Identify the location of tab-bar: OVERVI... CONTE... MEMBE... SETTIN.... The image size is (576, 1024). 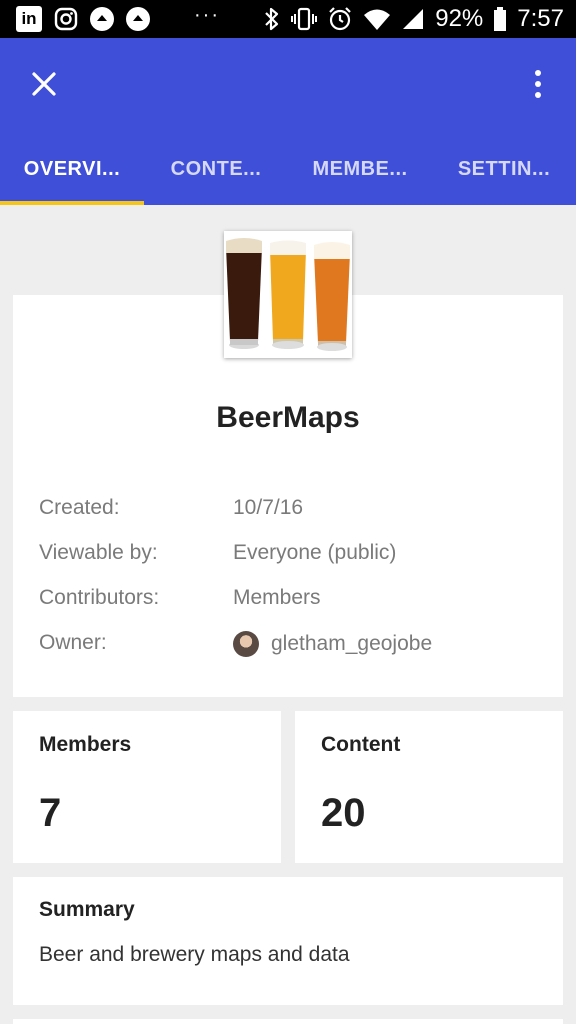
(288, 169).